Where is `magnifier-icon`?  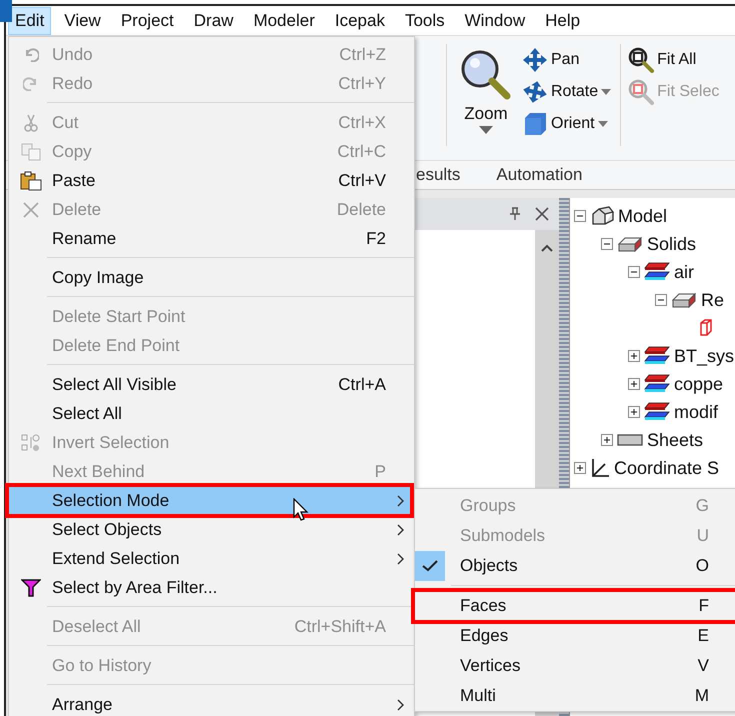 magnifier-icon is located at coordinates (641, 92).